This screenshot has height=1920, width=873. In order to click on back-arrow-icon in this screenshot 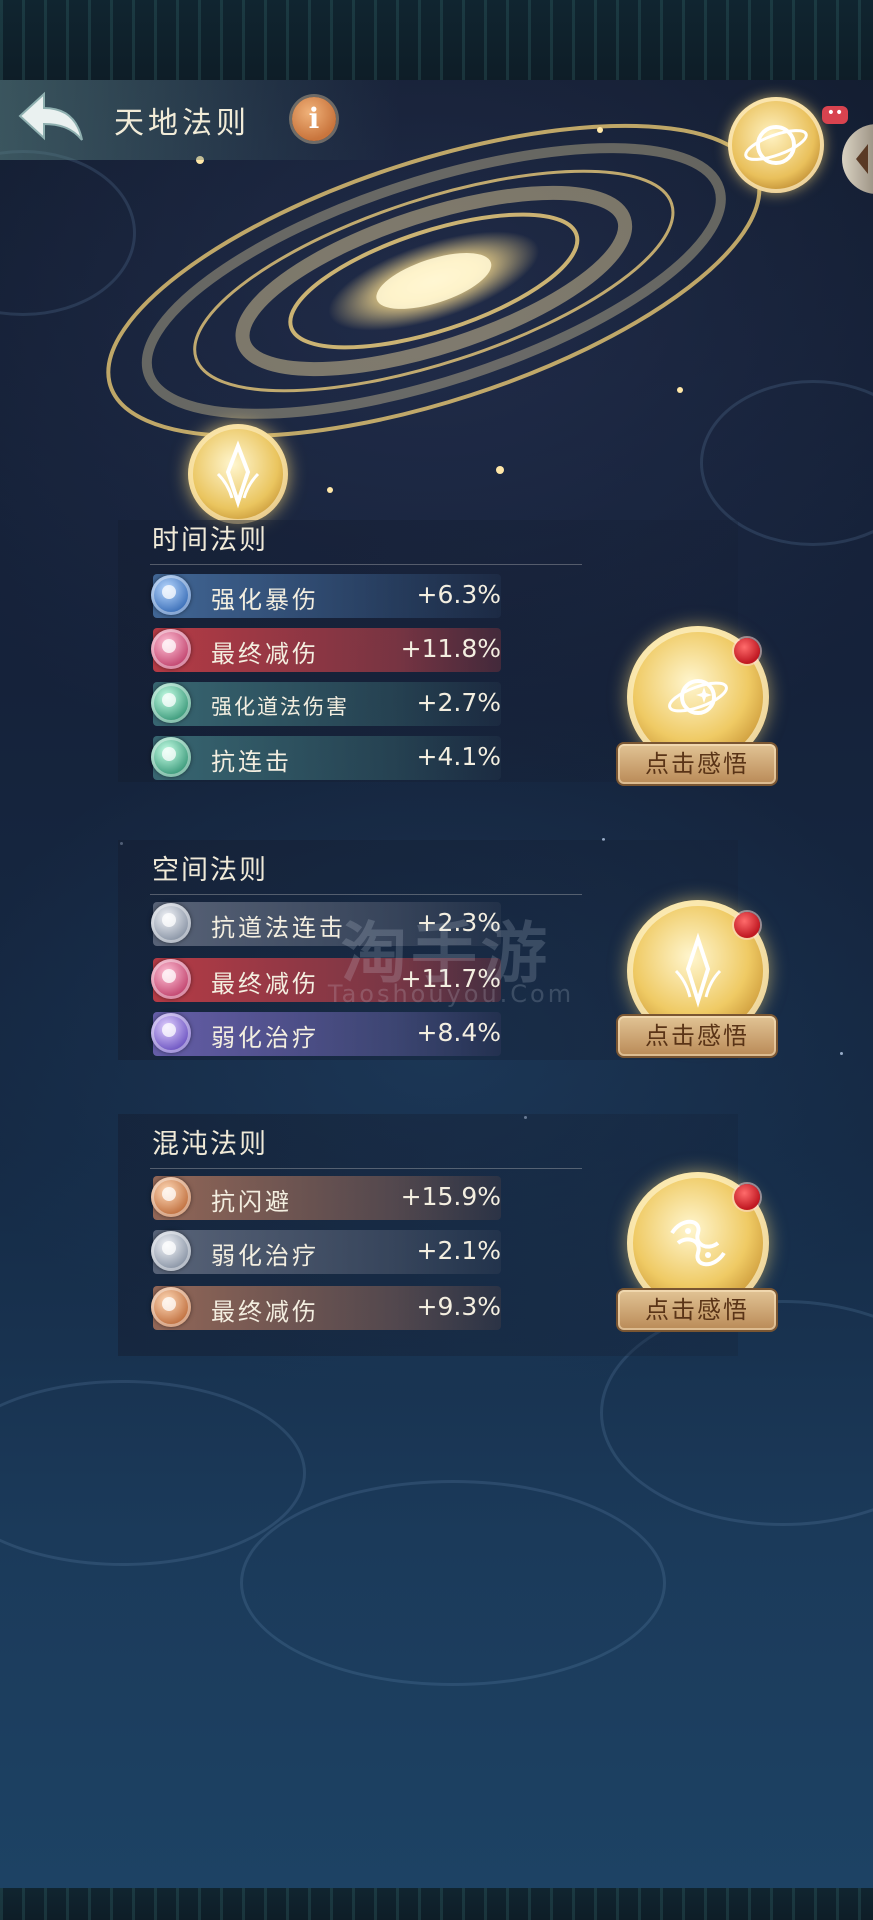, I will do `click(51, 117)`.